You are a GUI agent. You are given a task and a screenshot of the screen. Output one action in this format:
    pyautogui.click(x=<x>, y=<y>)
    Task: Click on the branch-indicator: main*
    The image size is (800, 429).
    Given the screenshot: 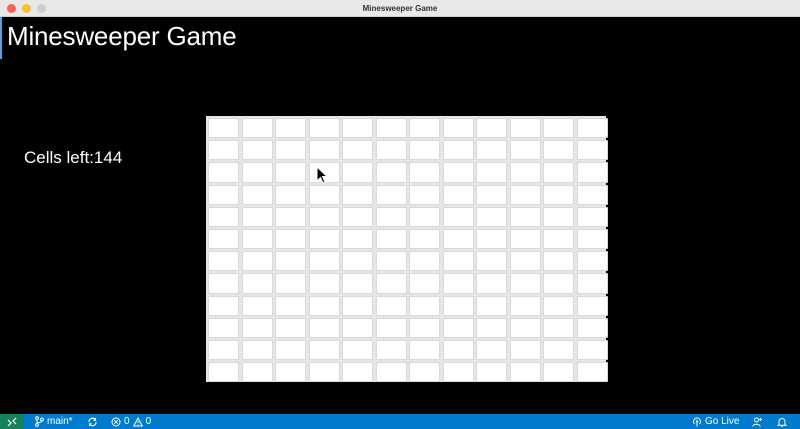 What is the action you would take?
    pyautogui.click(x=53, y=421)
    